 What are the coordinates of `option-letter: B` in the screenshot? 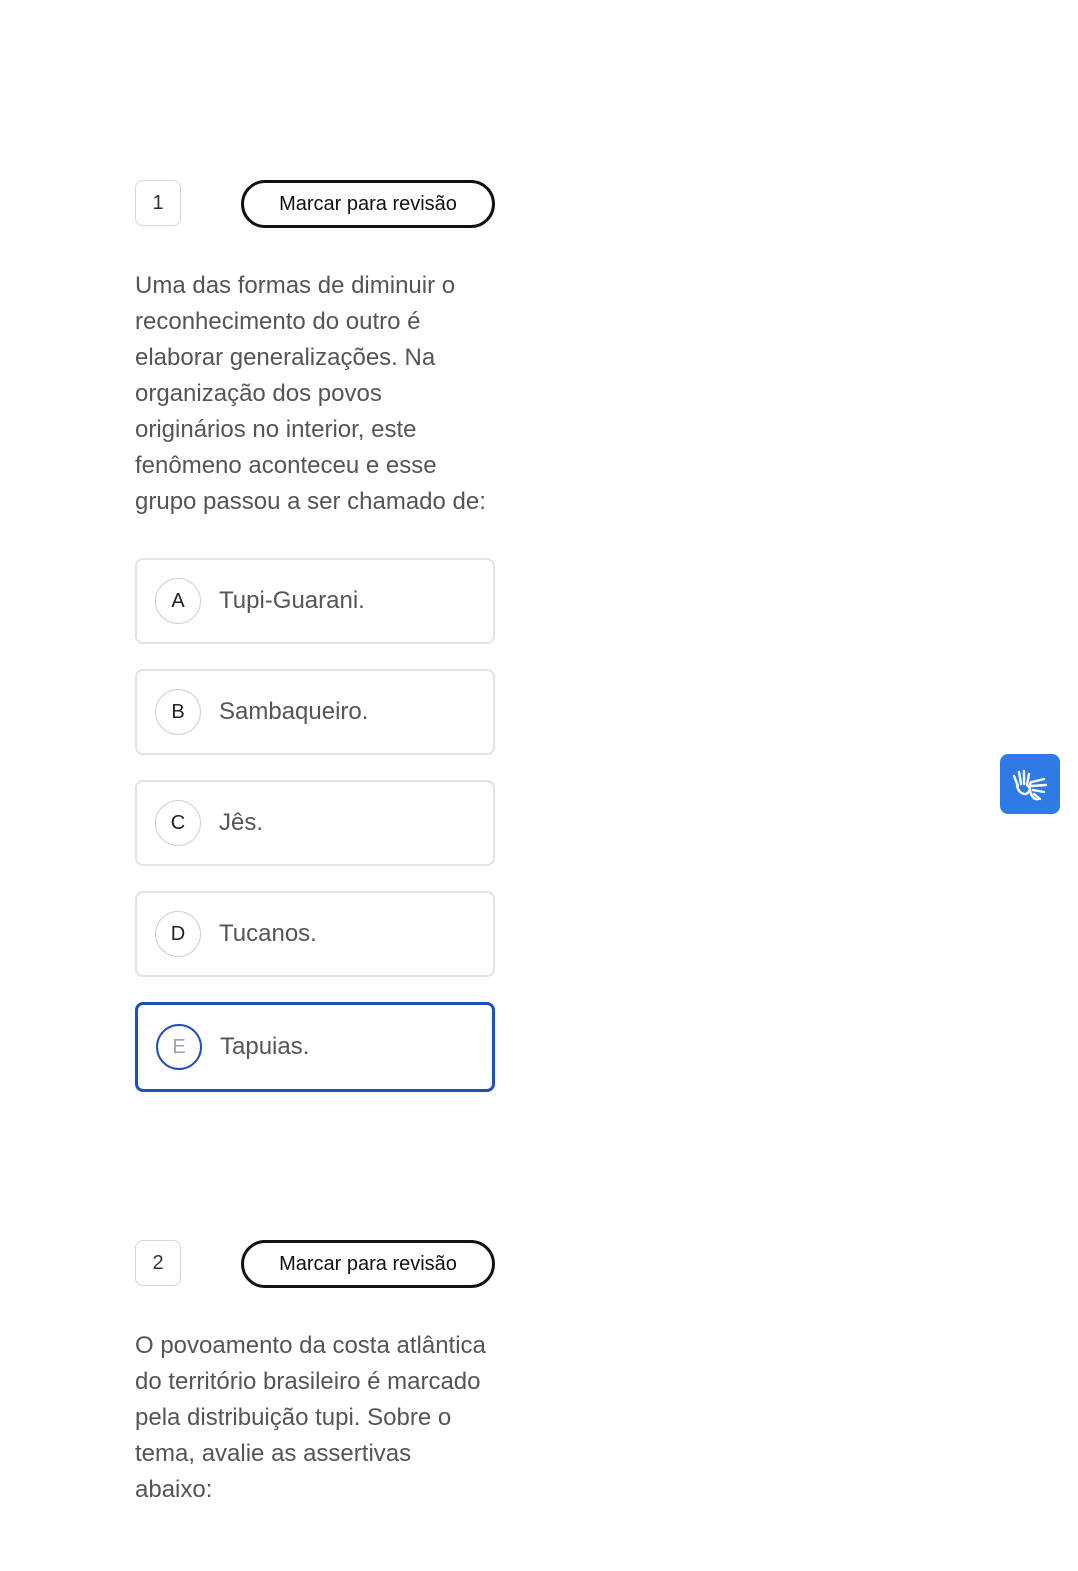 It's located at (178, 712).